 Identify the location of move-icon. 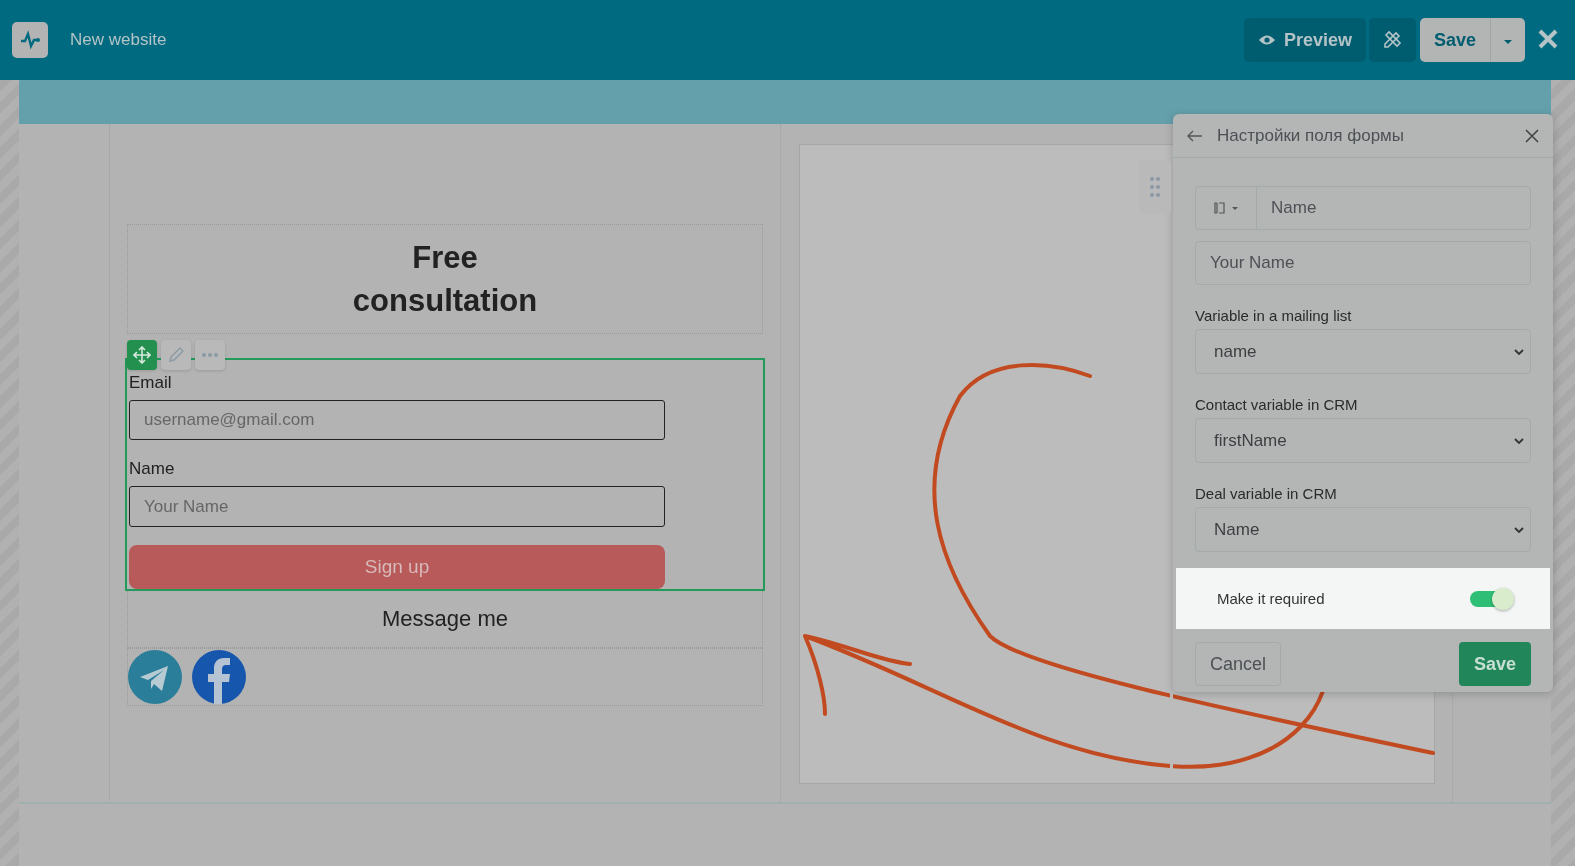
(142, 355).